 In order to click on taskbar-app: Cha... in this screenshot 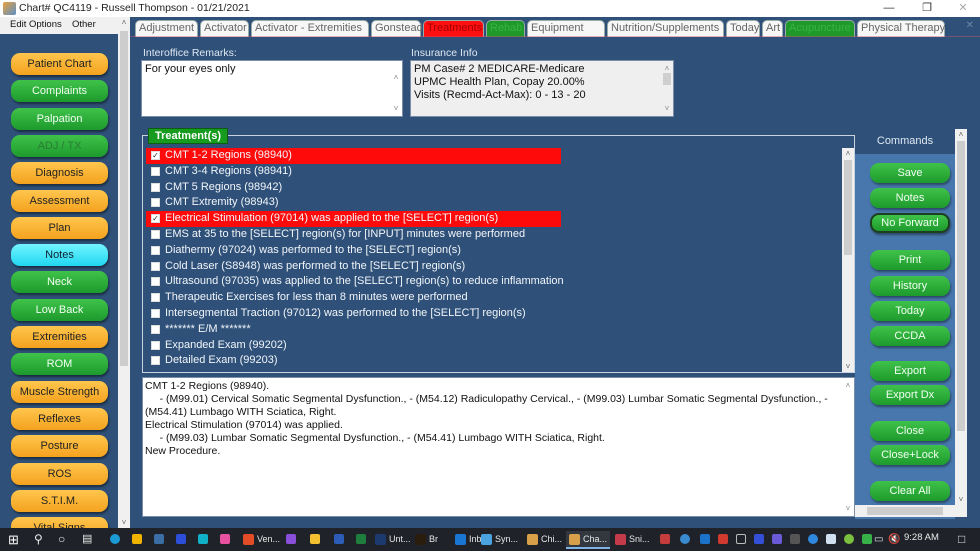, I will do `click(588, 540)`.